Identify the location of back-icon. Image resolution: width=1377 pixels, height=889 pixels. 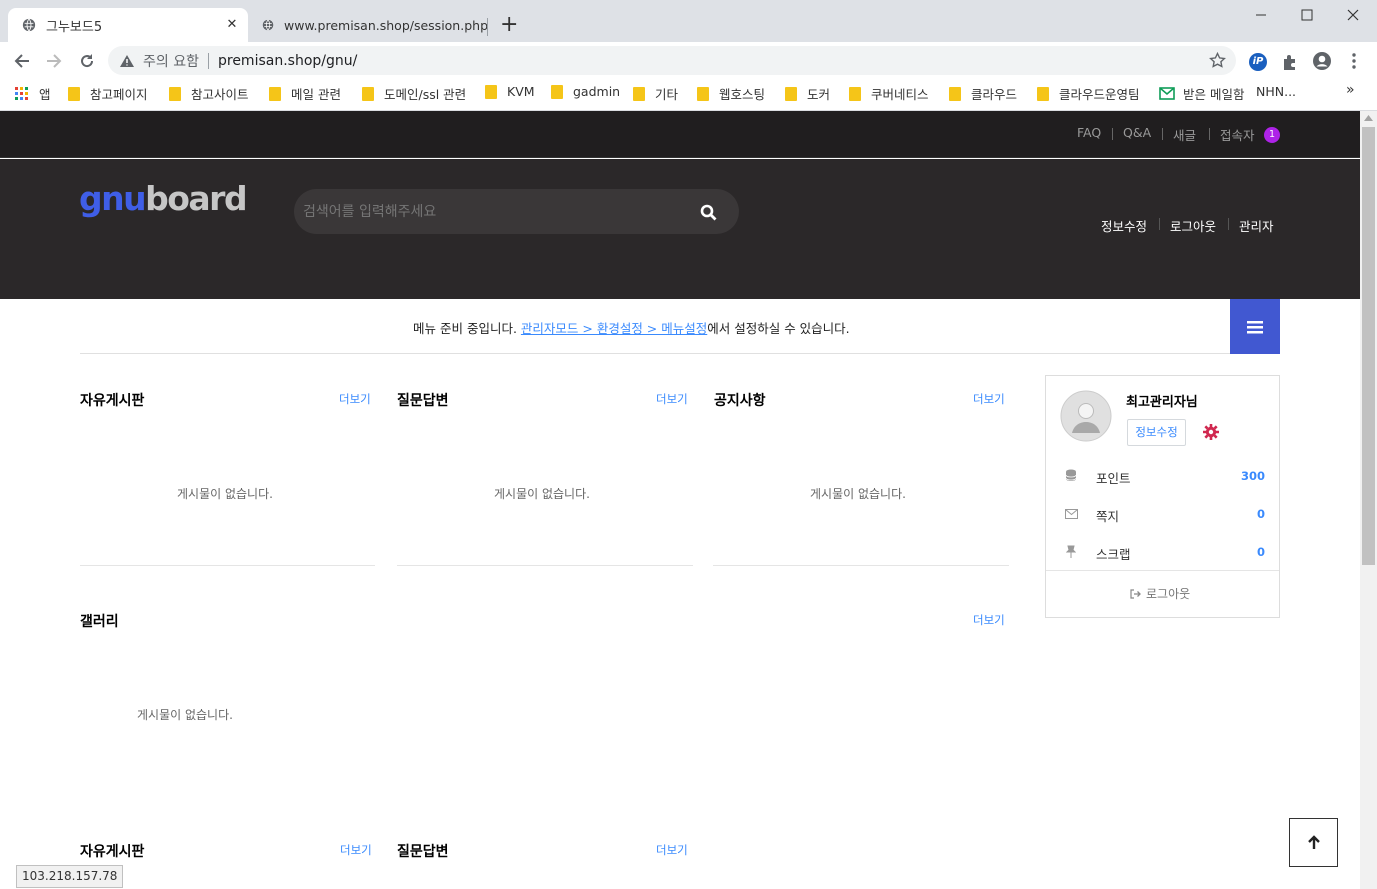
(22, 61).